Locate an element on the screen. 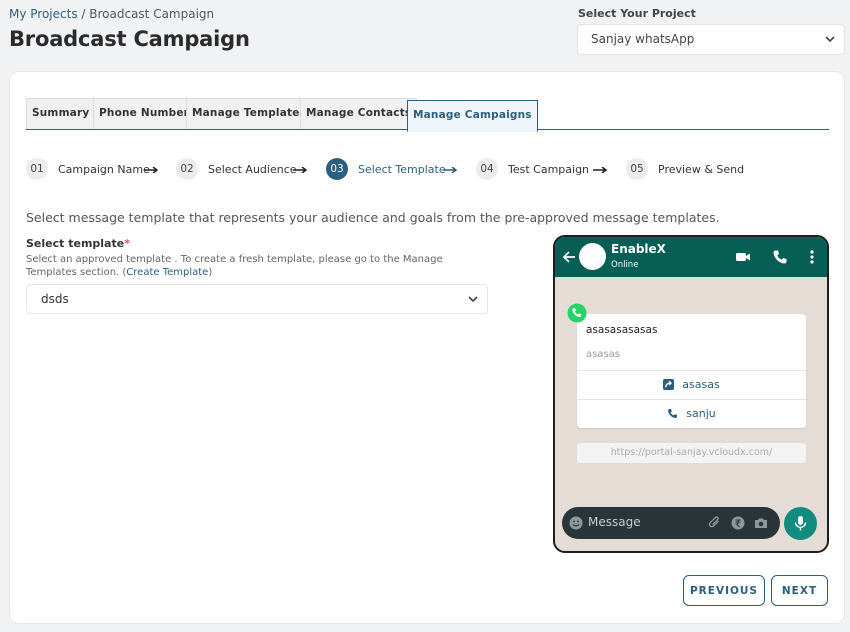  step-campaign-name: 01 Campaign Name is located at coordinates (88, 169).